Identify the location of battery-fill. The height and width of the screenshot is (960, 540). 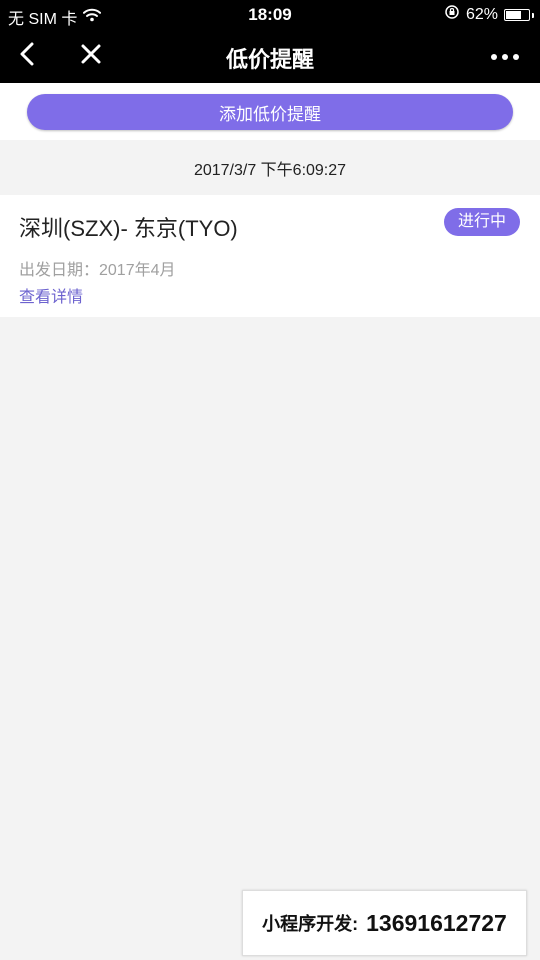
(513, 14).